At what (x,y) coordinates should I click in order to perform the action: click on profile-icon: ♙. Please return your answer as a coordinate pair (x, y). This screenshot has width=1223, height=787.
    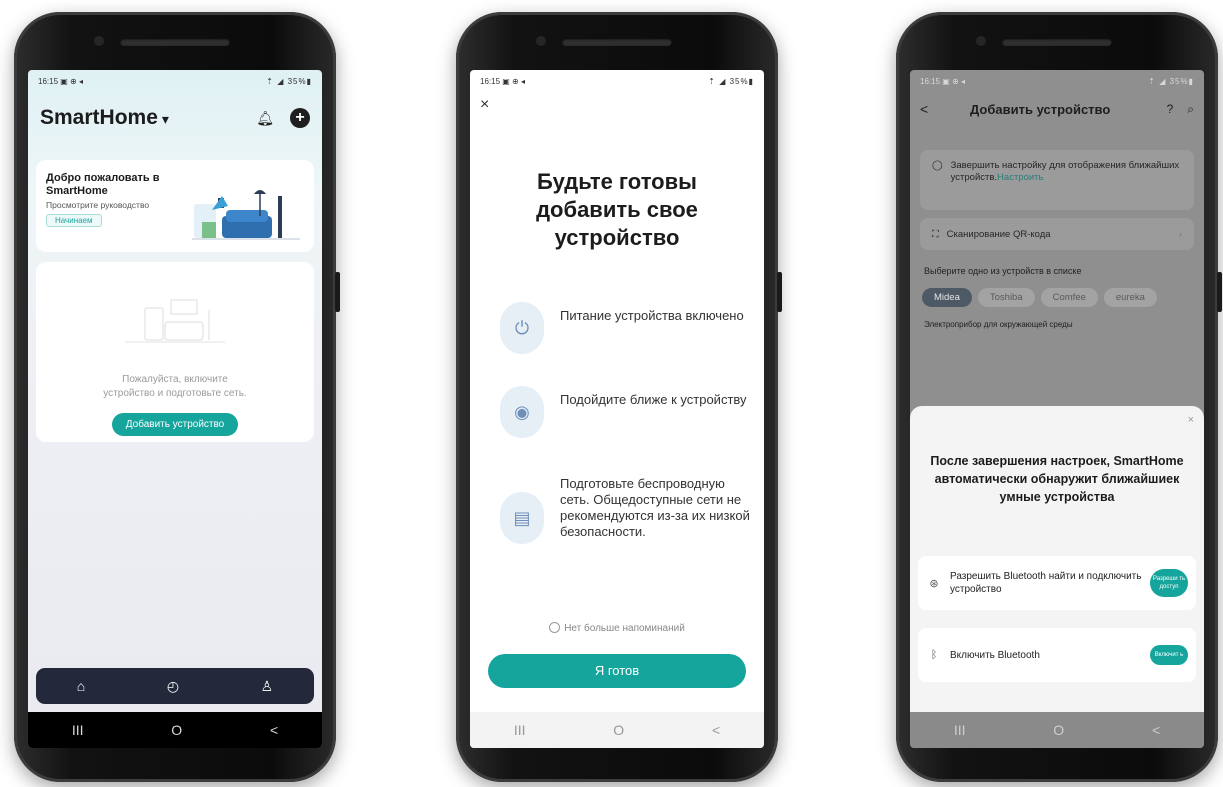
    Looking at the image, I should click on (267, 686).